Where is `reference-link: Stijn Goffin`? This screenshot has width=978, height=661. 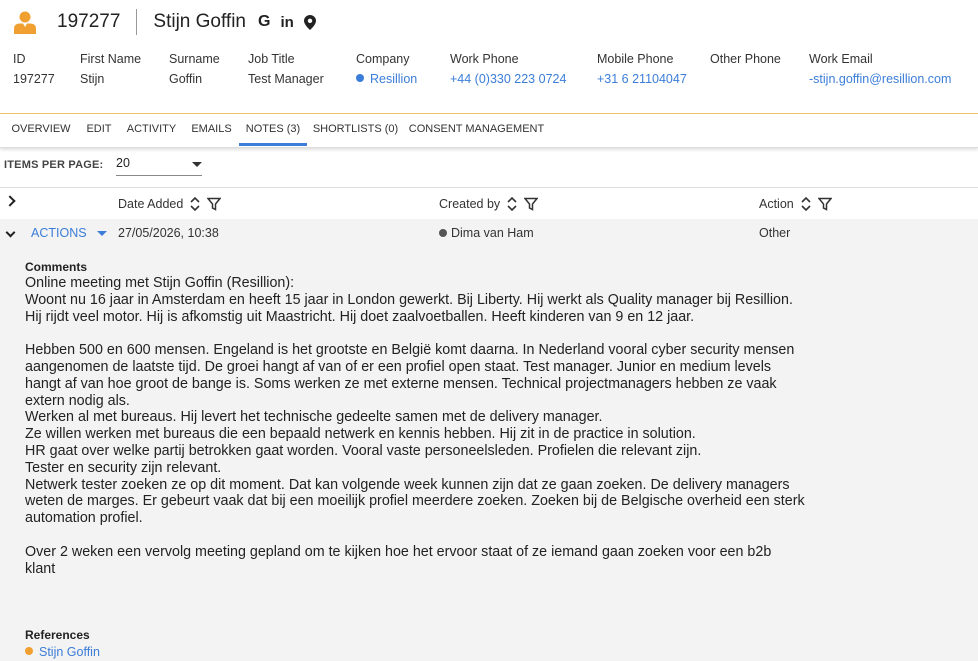 reference-link: Stijn Goffin is located at coordinates (62, 652).